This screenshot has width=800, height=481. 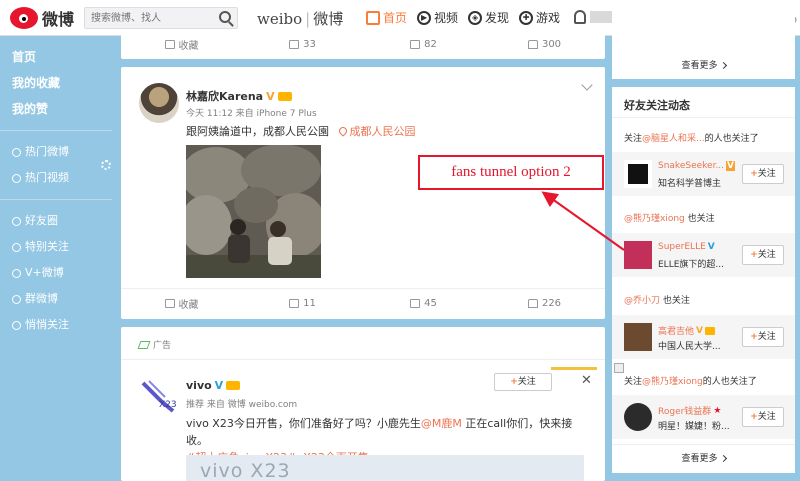 What do you see at coordinates (58, 19) in the screenshot?
I see `logo-text: 微博` at bounding box center [58, 19].